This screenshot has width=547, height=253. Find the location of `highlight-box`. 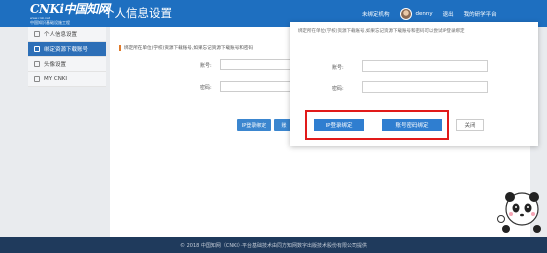

highlight-box is located at coordinates (377, 125).